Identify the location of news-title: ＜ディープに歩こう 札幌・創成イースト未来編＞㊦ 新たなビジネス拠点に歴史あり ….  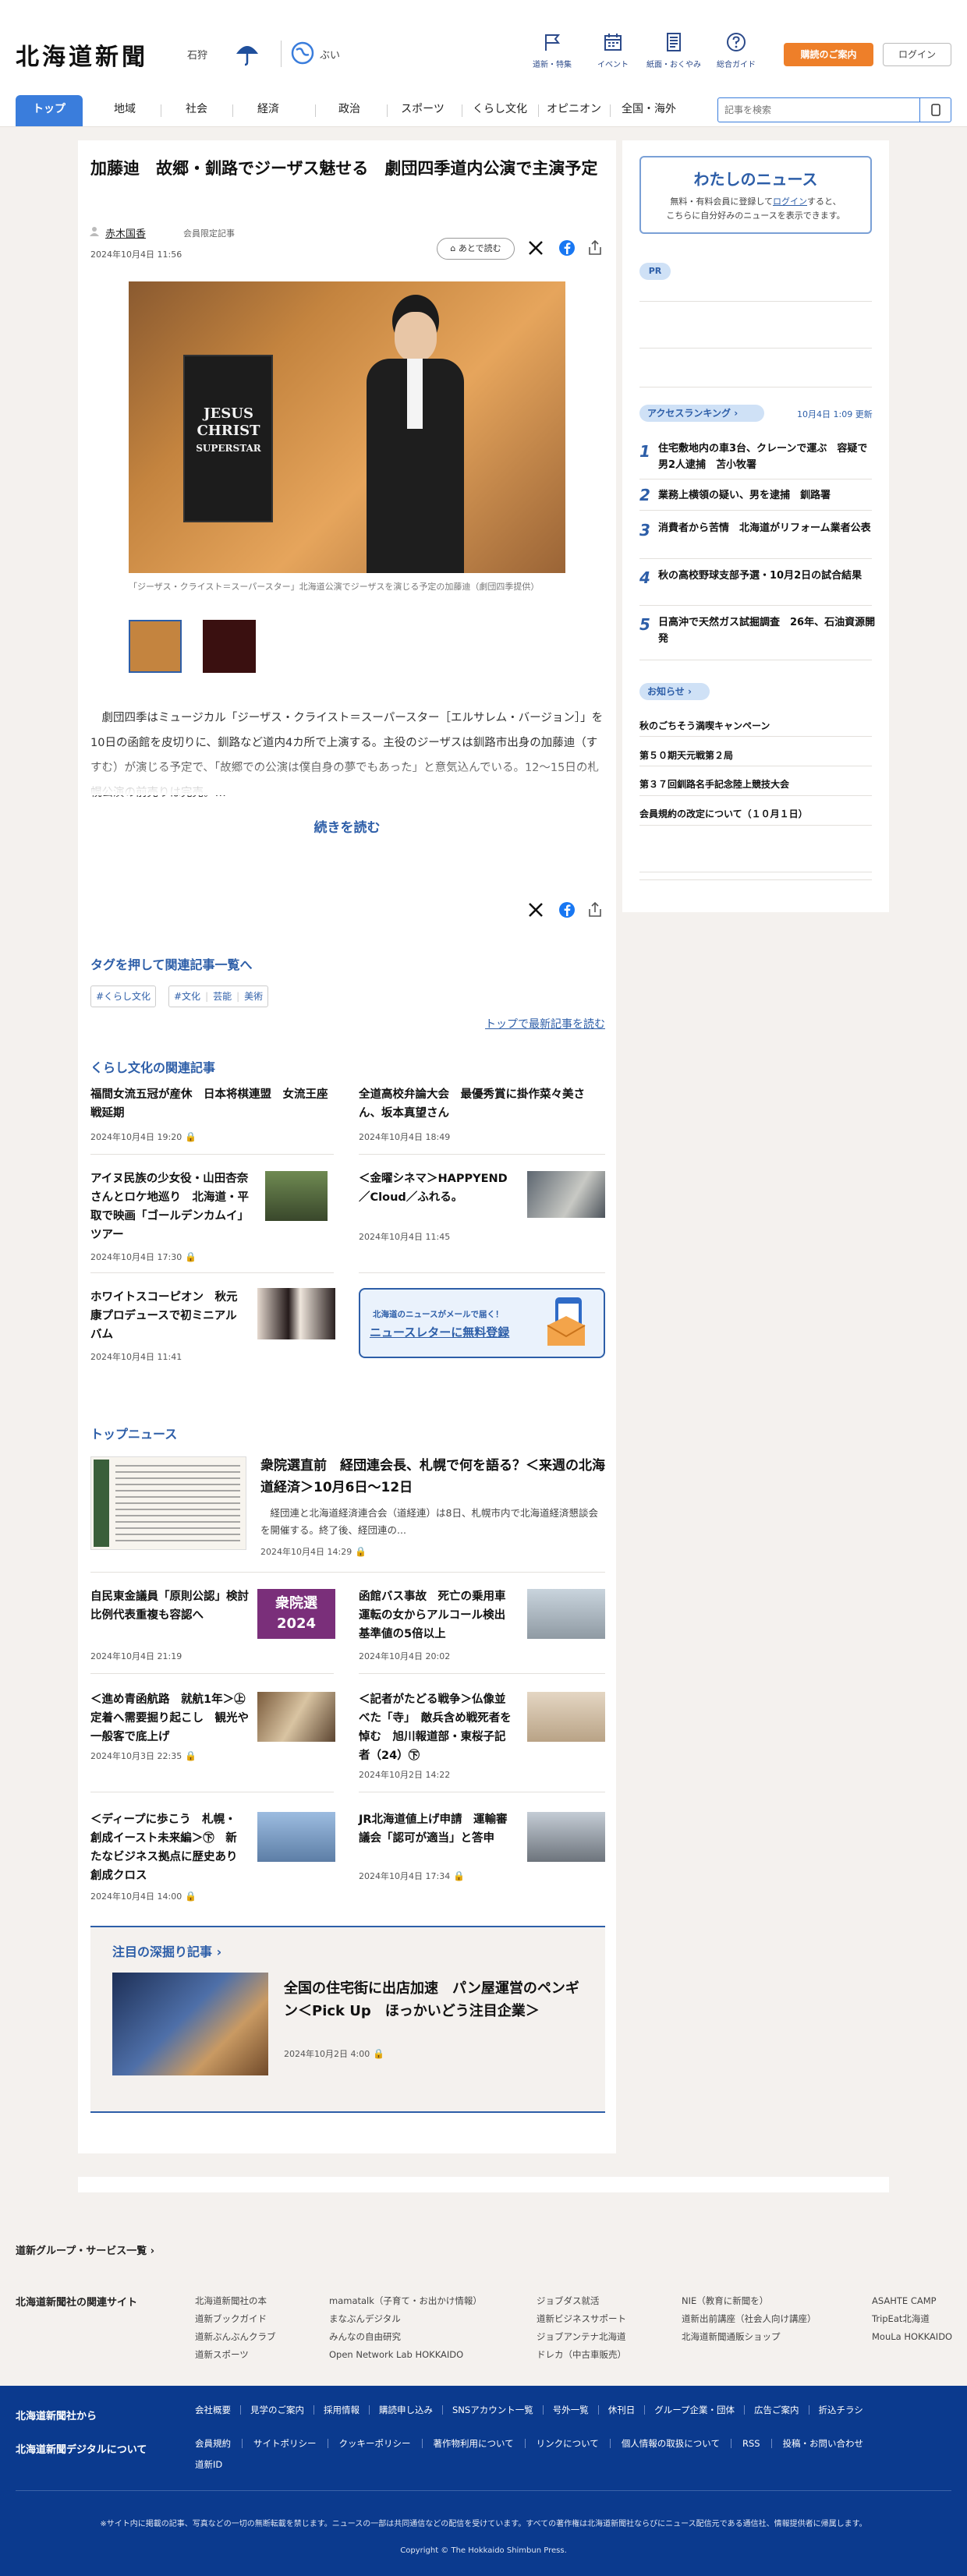
(169, 1847).